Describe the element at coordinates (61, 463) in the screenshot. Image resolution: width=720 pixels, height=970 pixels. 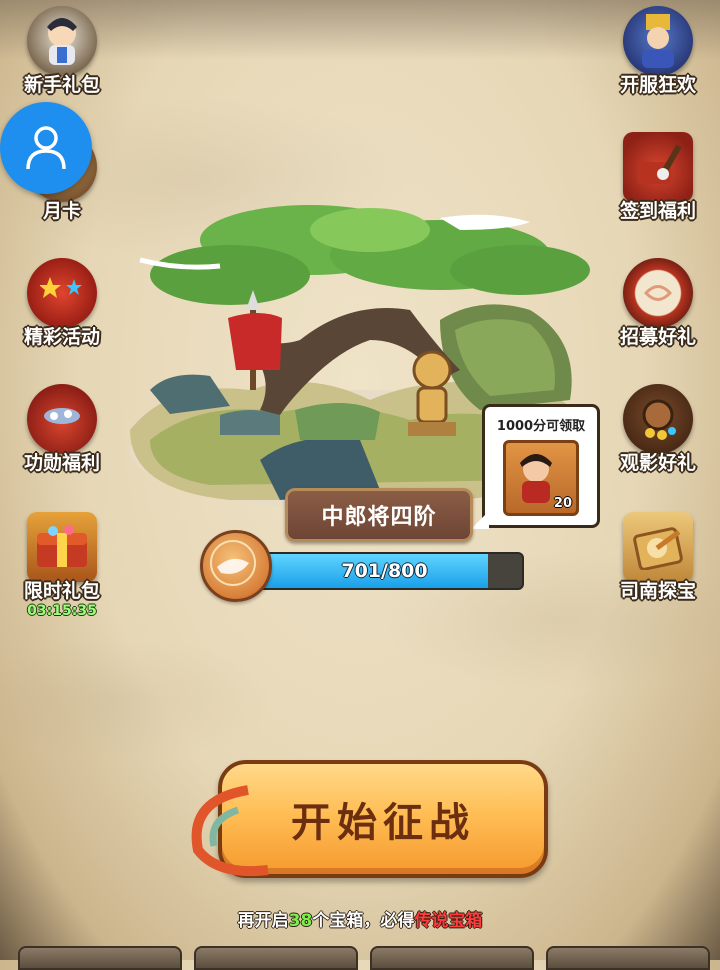
I see `menu-label: 功勋福利` at that location.